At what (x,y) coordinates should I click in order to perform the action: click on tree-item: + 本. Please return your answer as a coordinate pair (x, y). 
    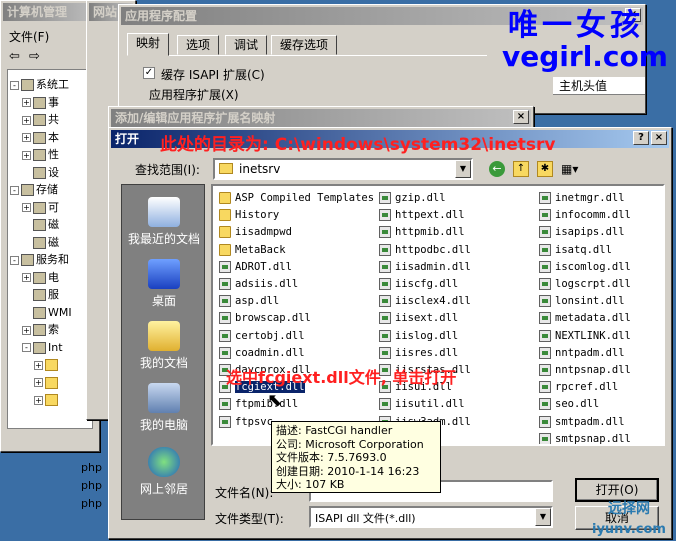
    Looking at the image, I should click on (40, 137).